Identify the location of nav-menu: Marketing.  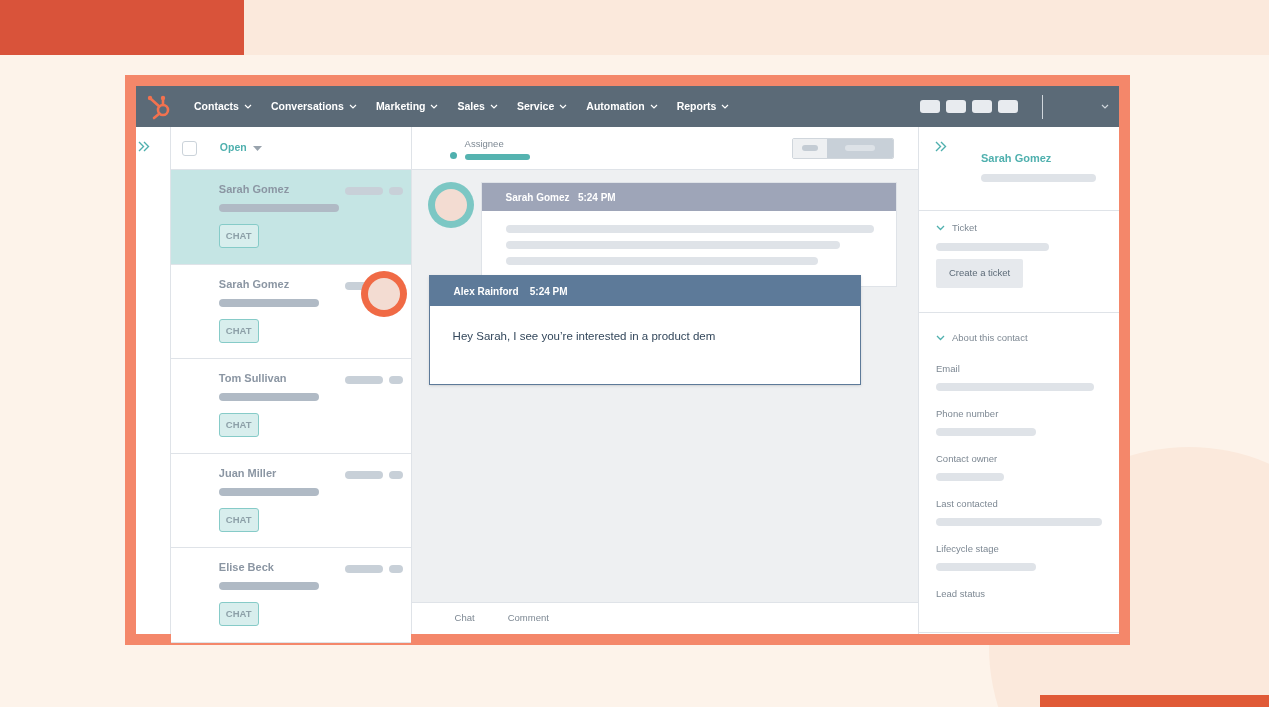
(407, 106).